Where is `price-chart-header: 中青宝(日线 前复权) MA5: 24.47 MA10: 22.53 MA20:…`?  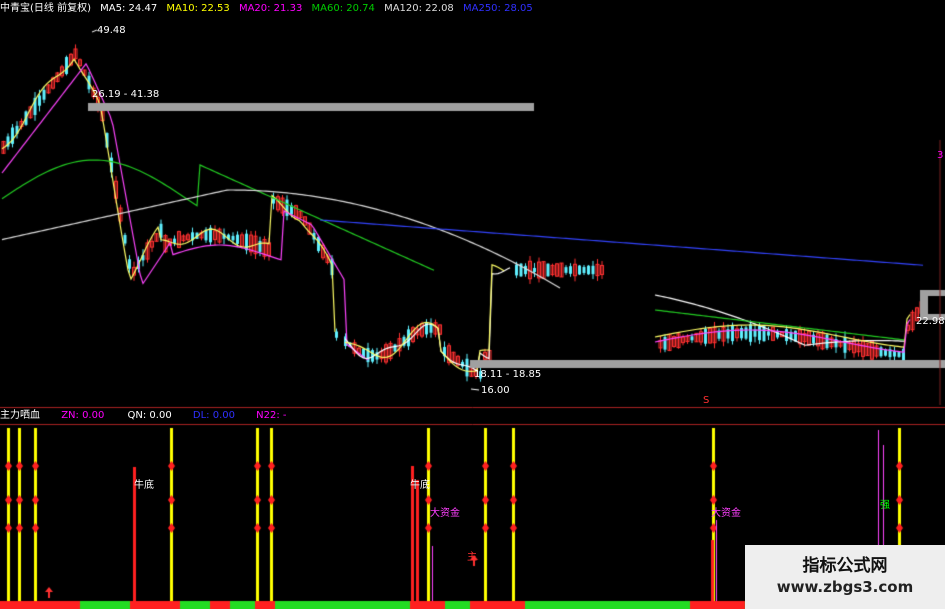 price-chart-header: 中青宝(日线 前复权) MA5: 24.47 MA10: 22.53 MA20:… is located at coordinates (269, 9).